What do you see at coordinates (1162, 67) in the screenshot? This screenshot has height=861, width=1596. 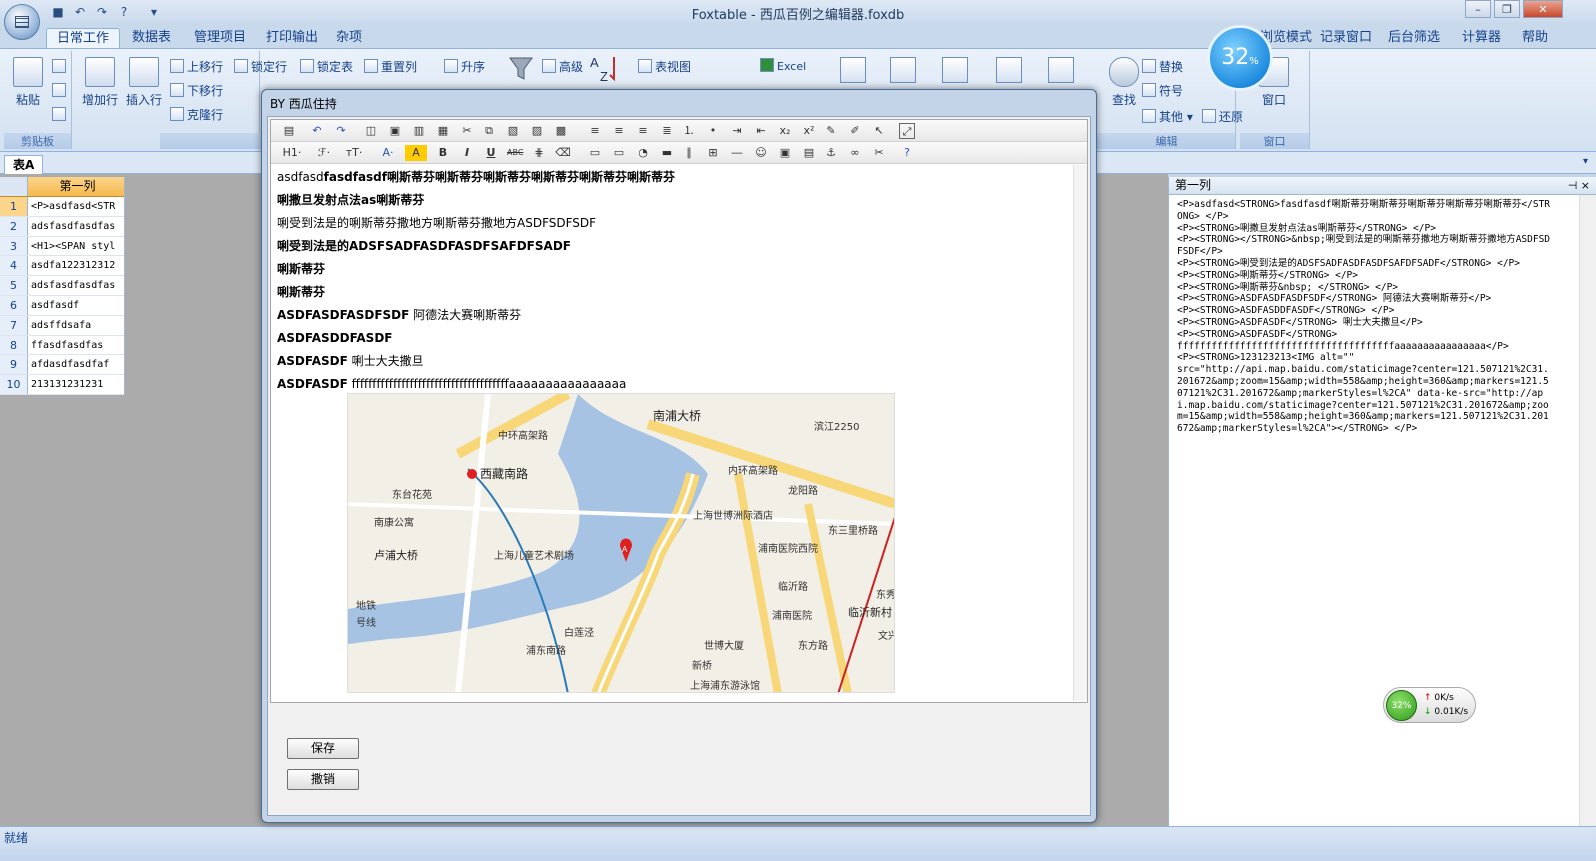 I see `replace-button: 替换` at bounding box center [1162, 67].